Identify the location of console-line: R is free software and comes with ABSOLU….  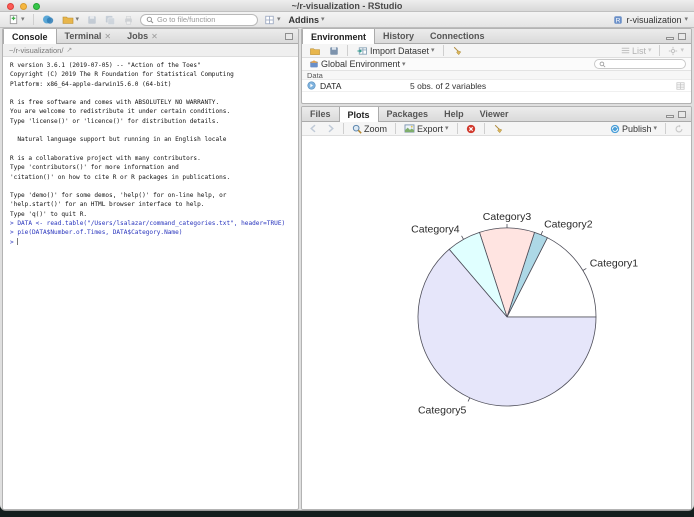
(115, 103).